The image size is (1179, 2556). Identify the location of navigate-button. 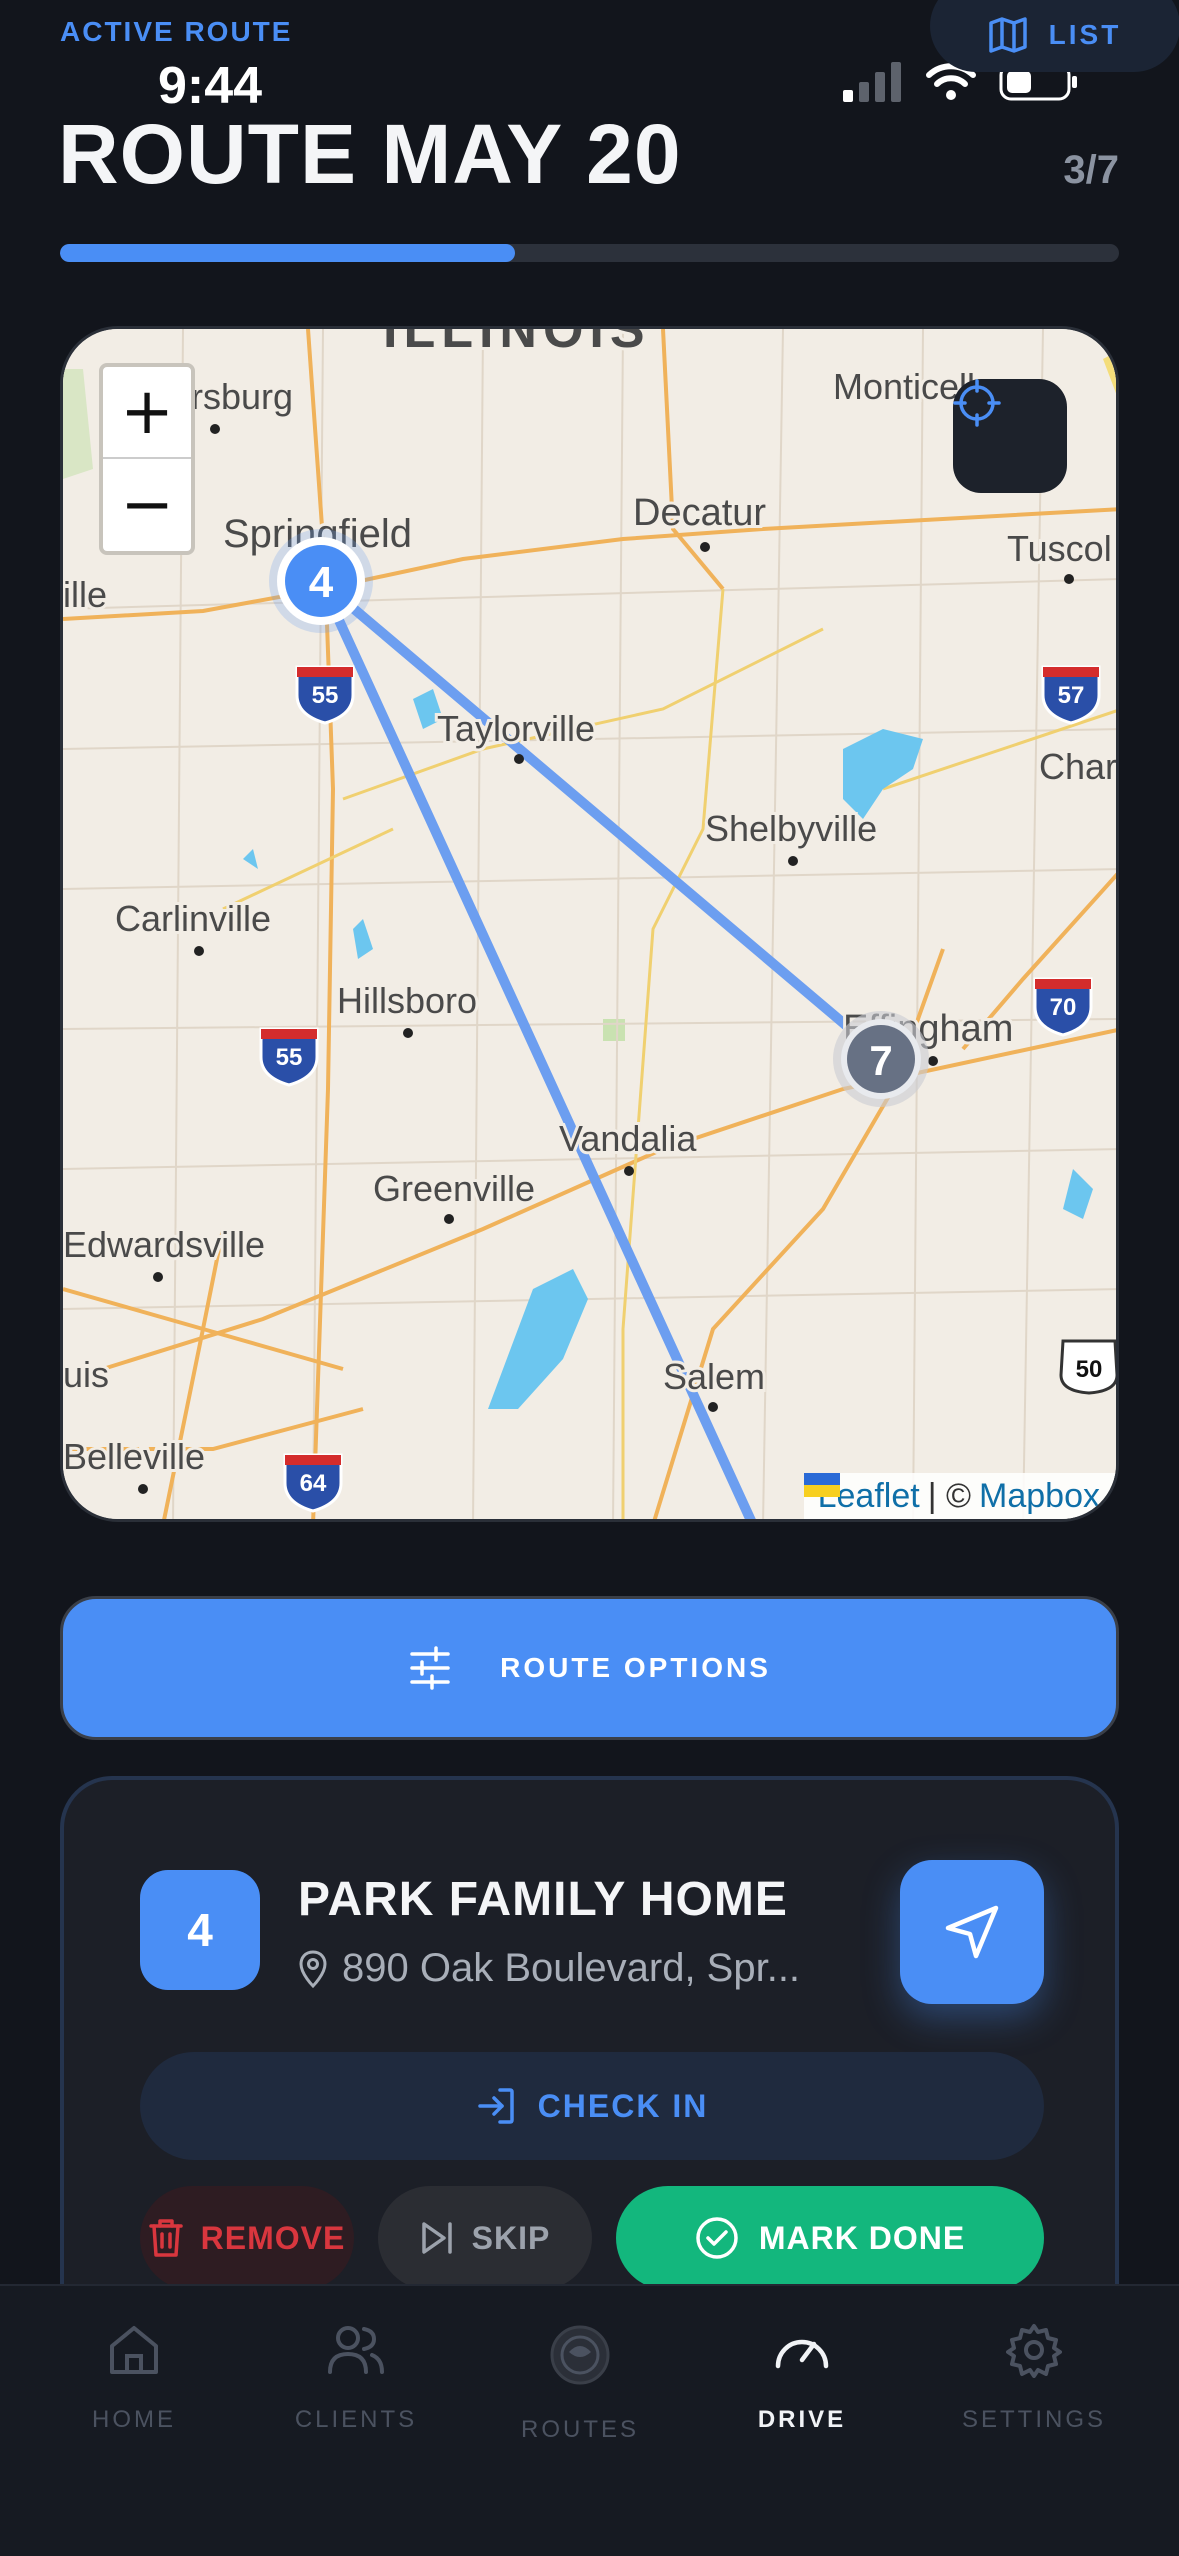
(972, 1932).